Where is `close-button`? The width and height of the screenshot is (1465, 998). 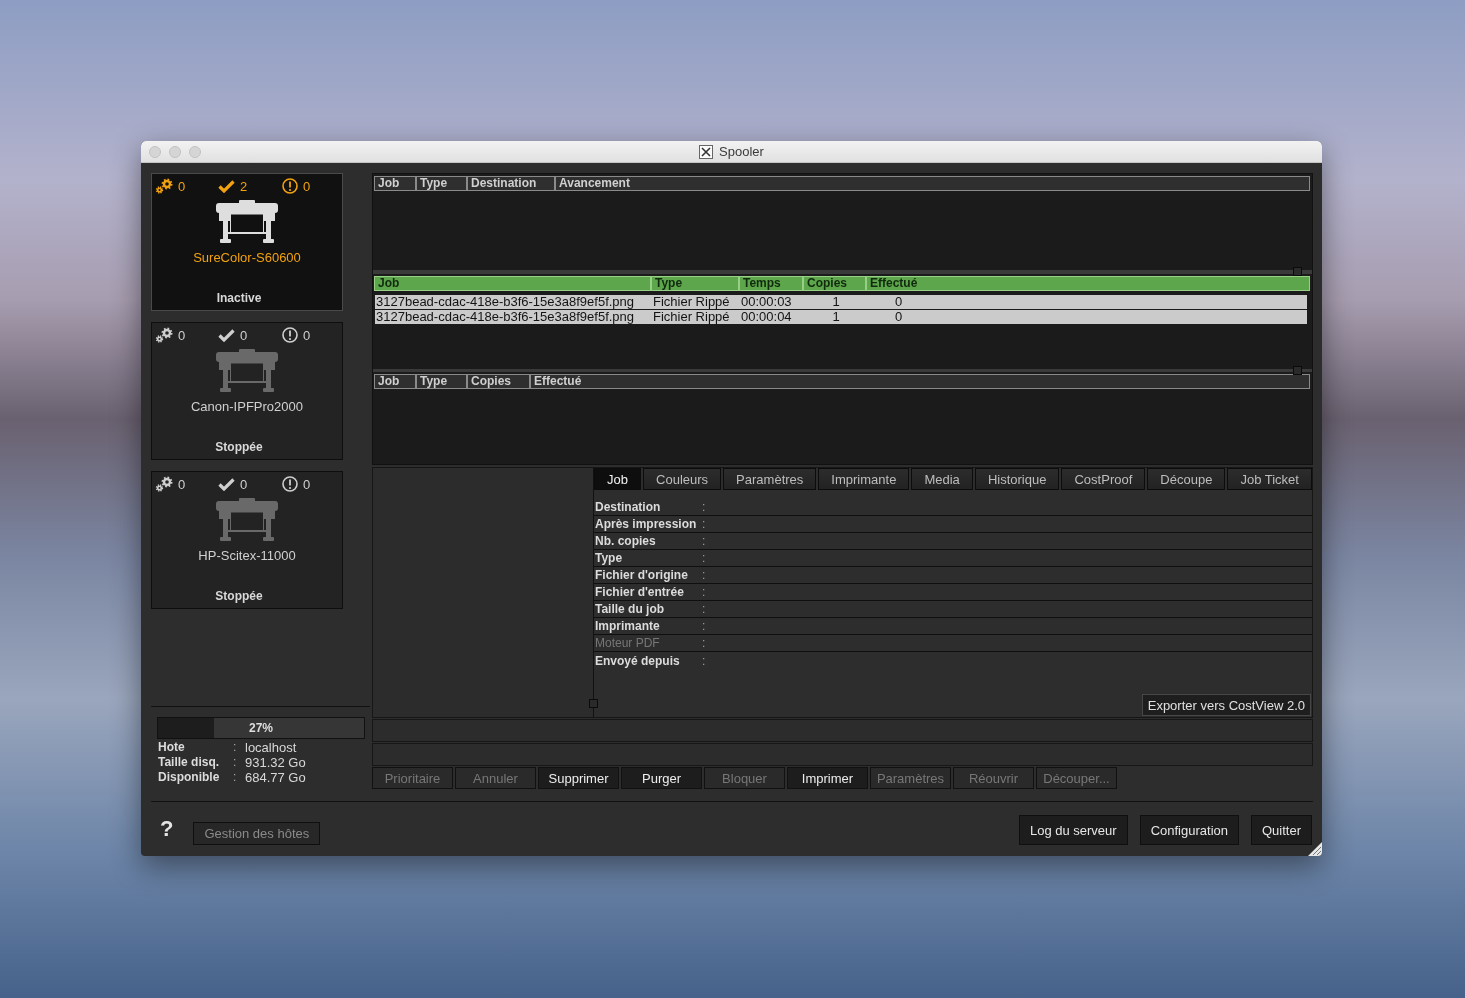 close-button is located at coordinates (155, 151).